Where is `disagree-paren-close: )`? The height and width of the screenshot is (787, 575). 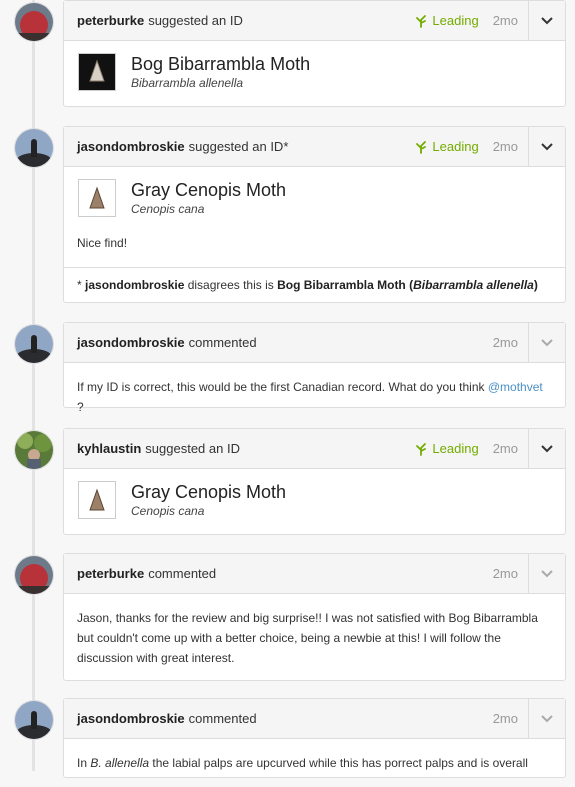 disagree-paren-close: ) is located at coordinates (535, 285).